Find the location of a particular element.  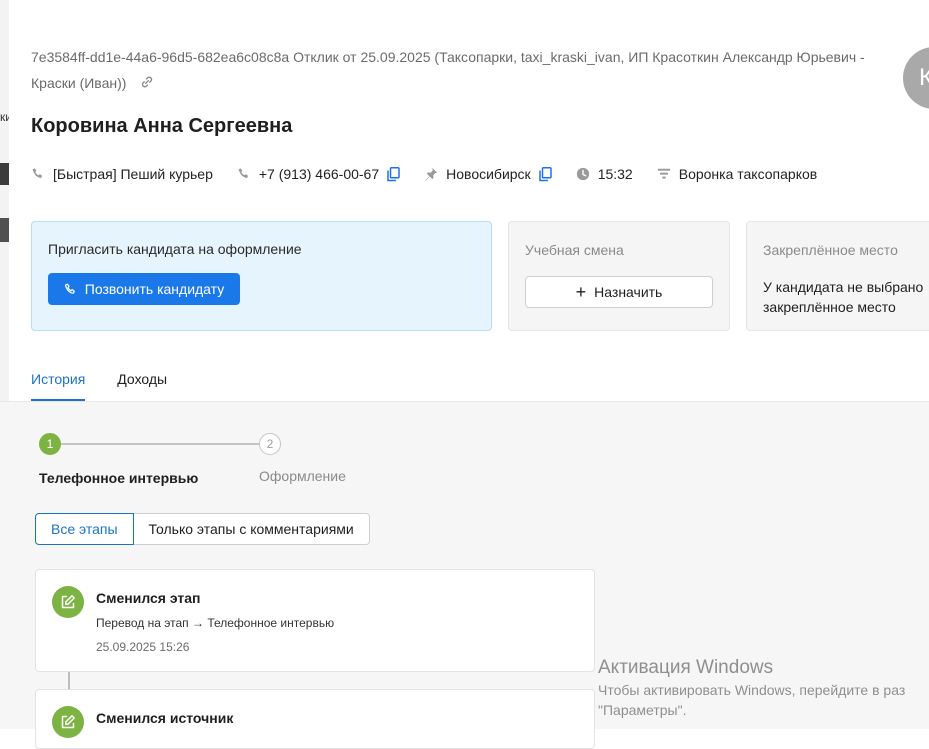

stage-filter: Все этапы Только этапы с комментариями is located at coordinates (202, 529).